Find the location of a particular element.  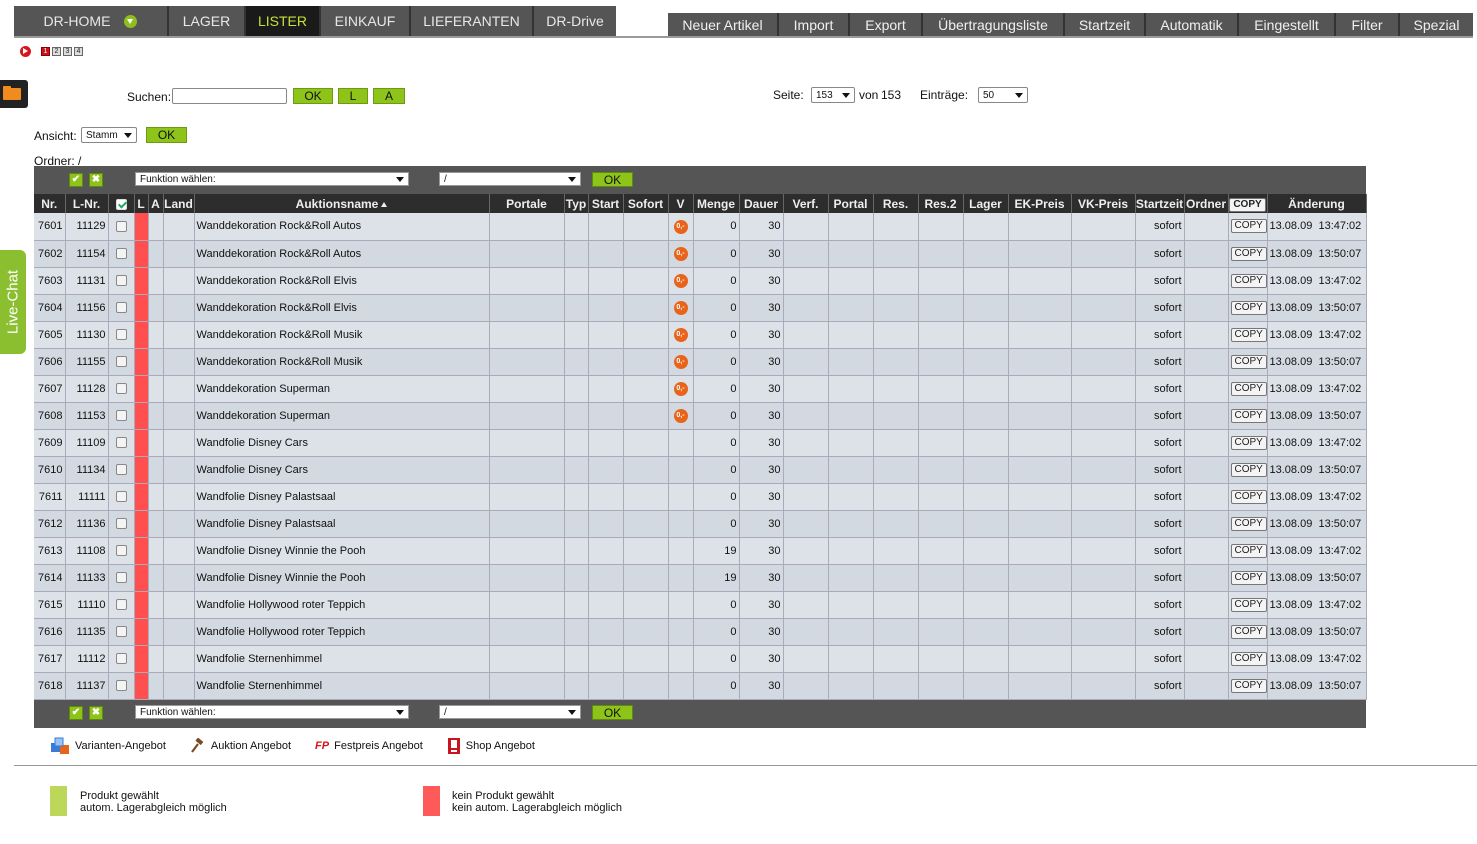

col-verf: Verf. is located at coordinates (806, 203).